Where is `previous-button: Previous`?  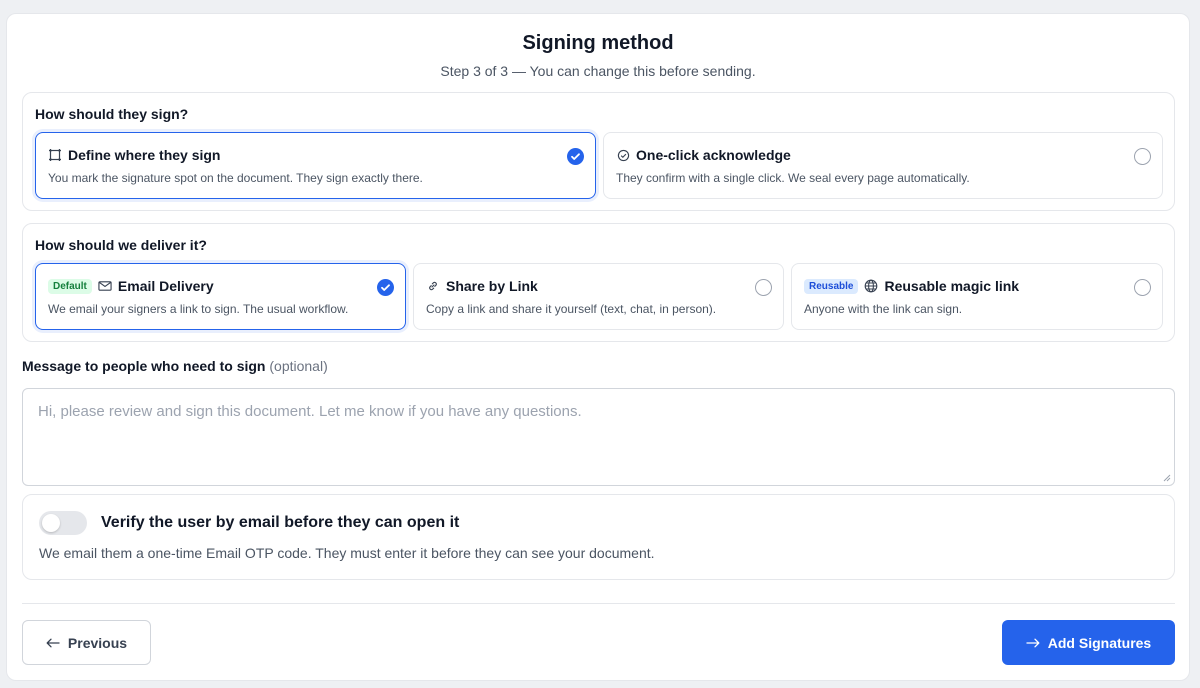
previous-button: Previous is located at coordinates (86, 642).